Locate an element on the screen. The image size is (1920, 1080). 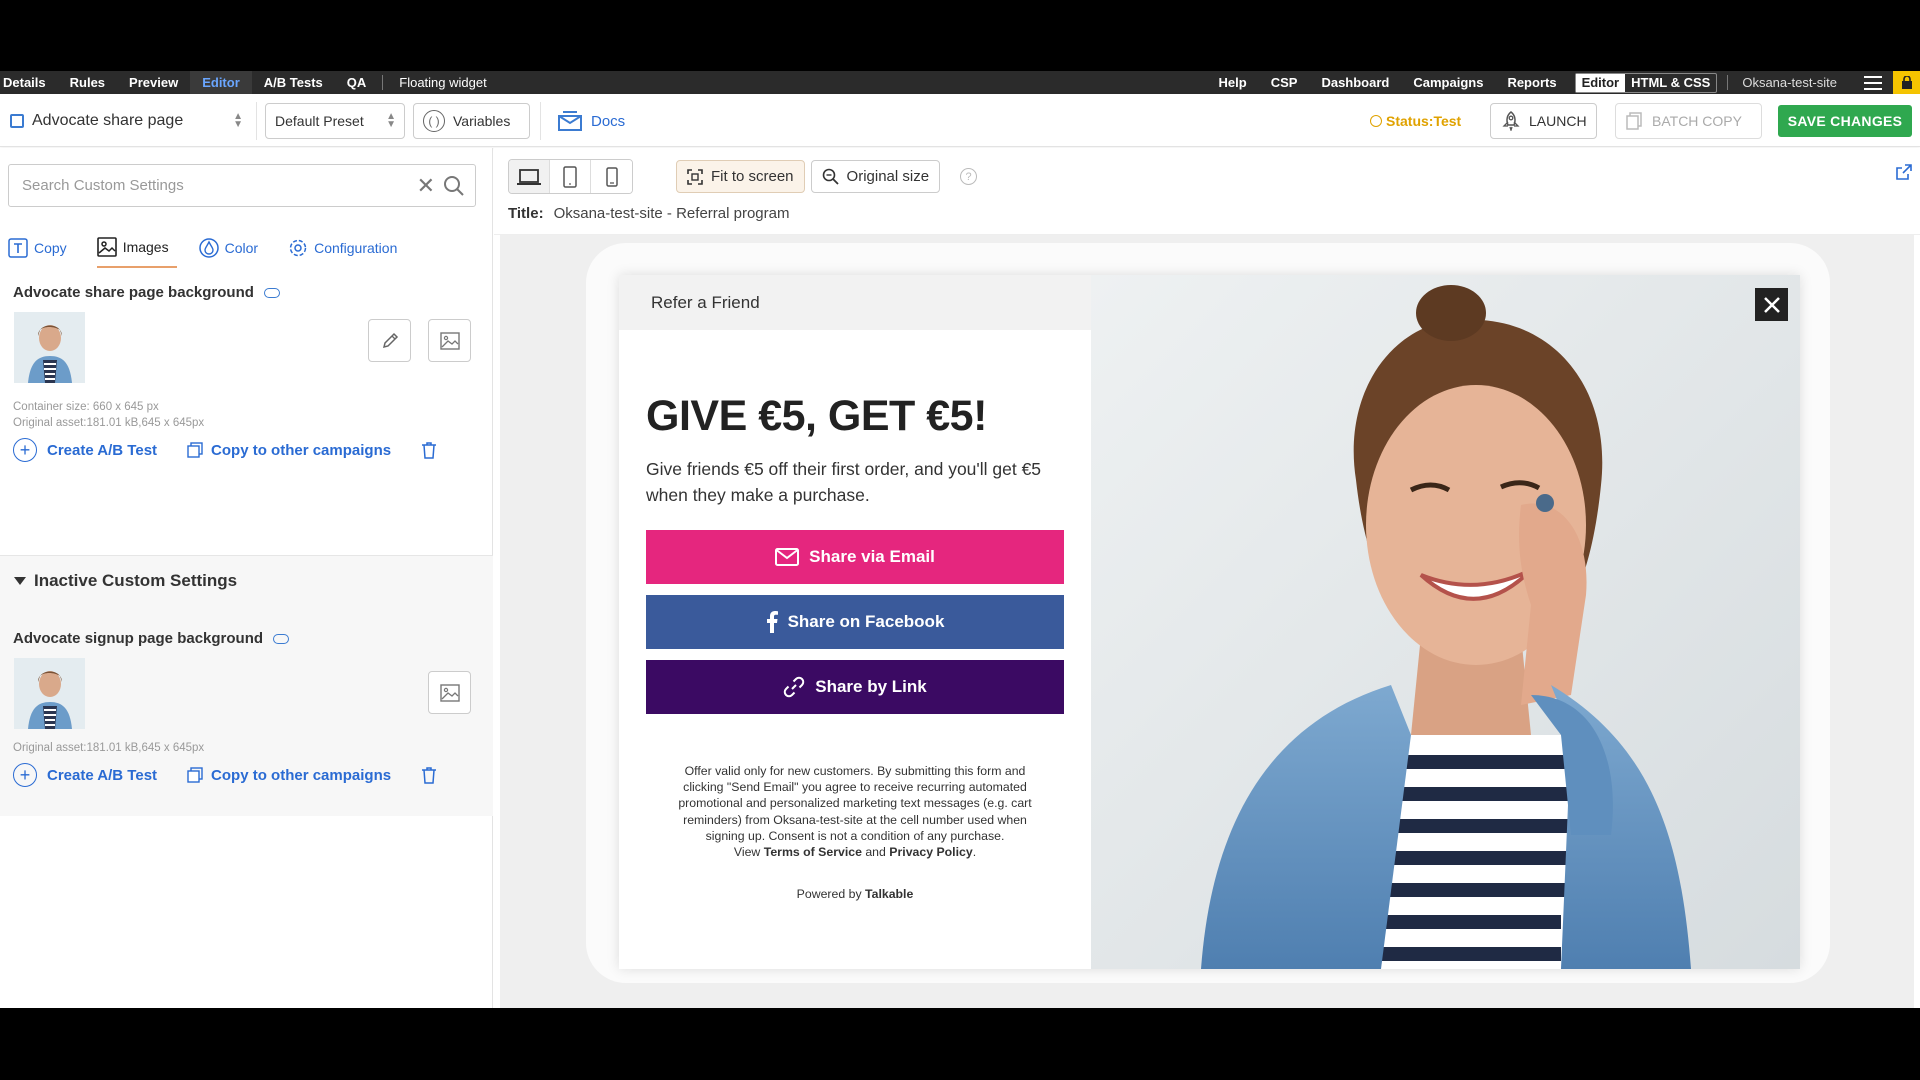
plus-circle-icon: + is located at coordinates (25, 450).